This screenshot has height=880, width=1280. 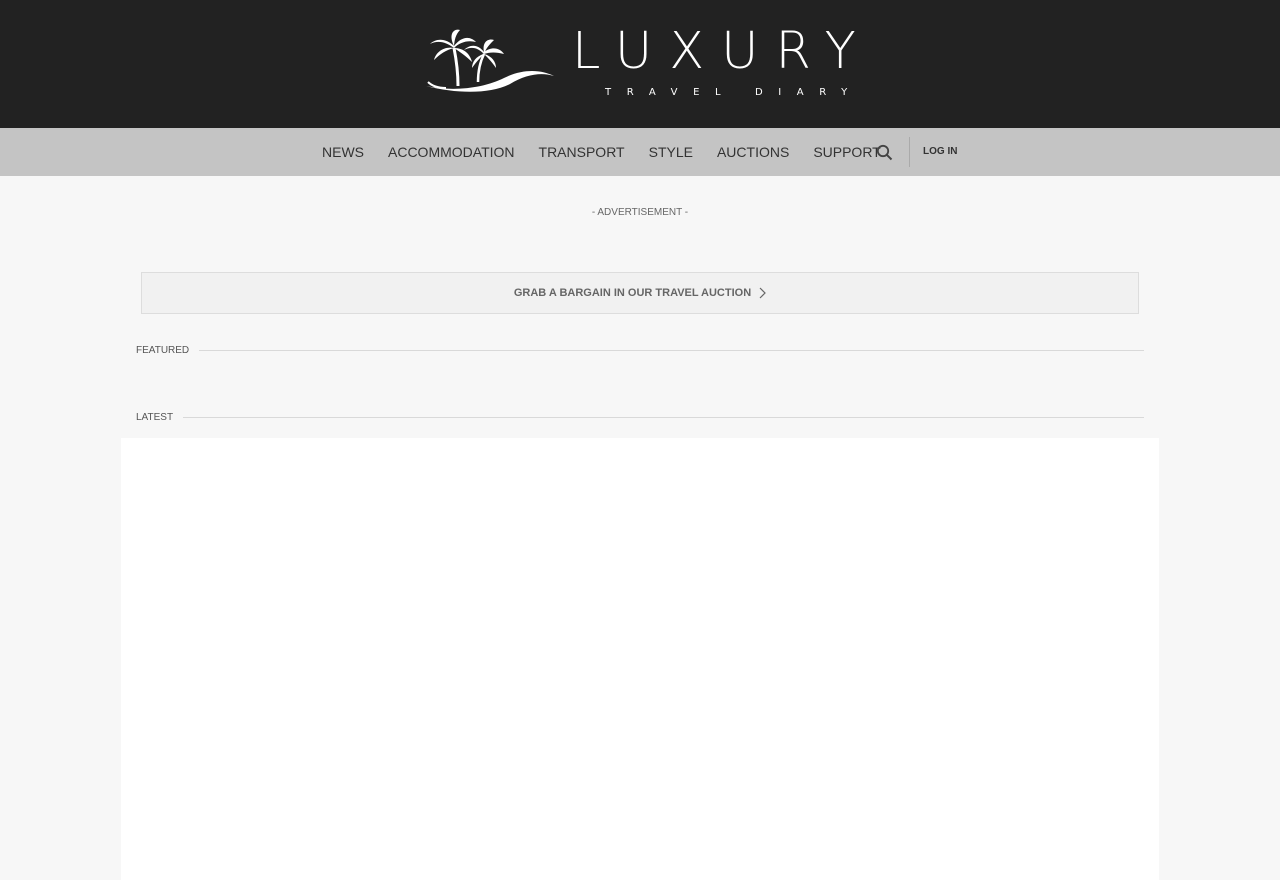 I want to click on search-button, so click(x=885, y=153).